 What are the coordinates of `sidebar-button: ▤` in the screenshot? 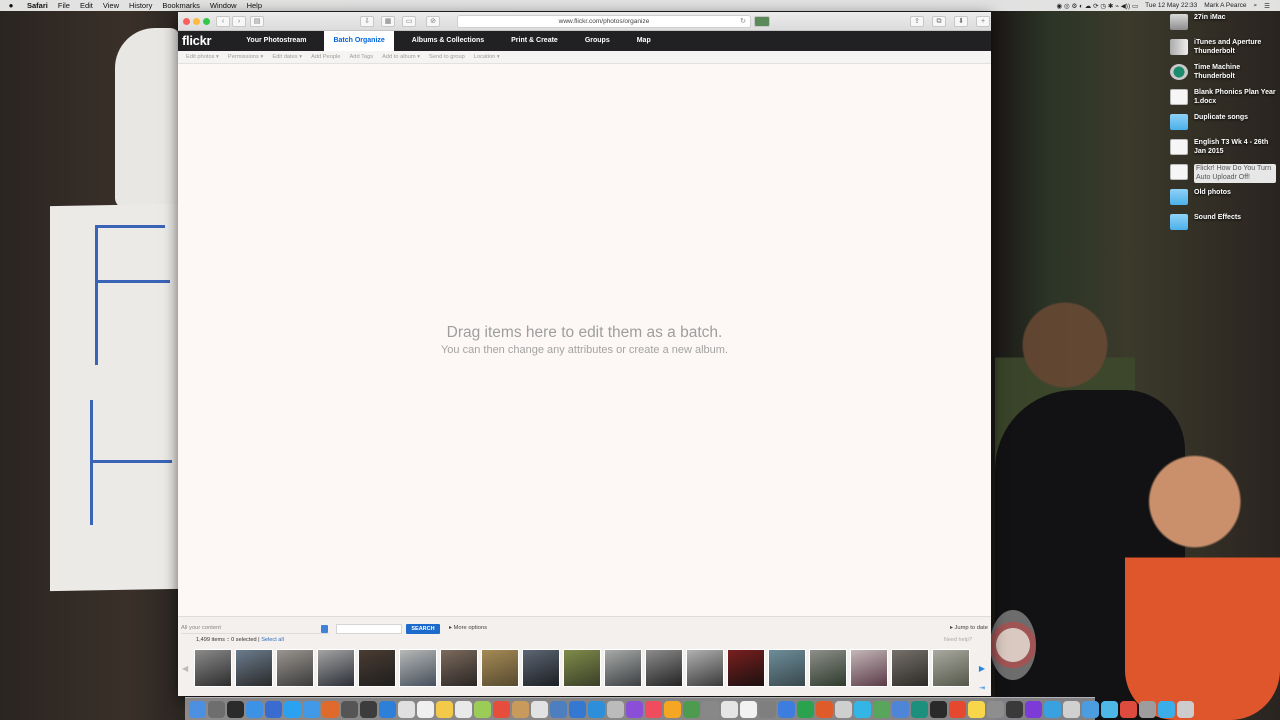 It's located at (257, 21).